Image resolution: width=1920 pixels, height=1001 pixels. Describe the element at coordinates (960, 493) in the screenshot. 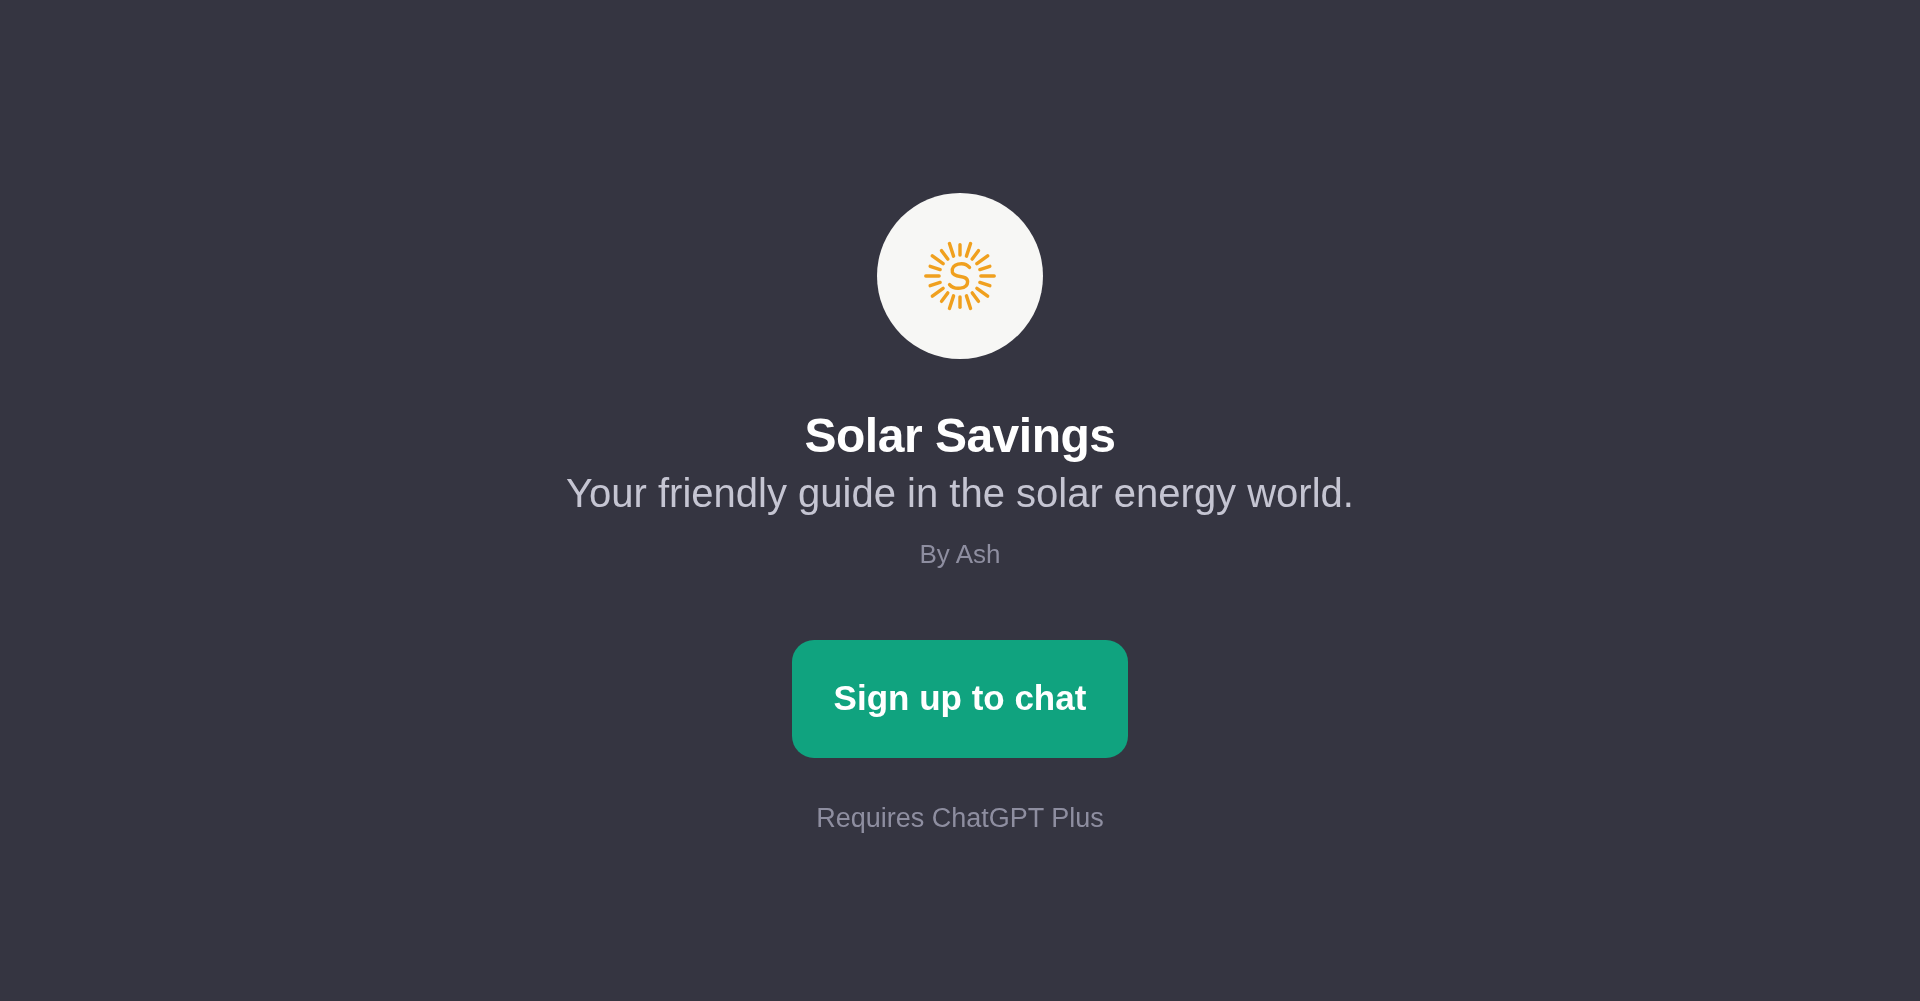

I see `app-description: Your friendly guide in the solar energy world.` at that location.